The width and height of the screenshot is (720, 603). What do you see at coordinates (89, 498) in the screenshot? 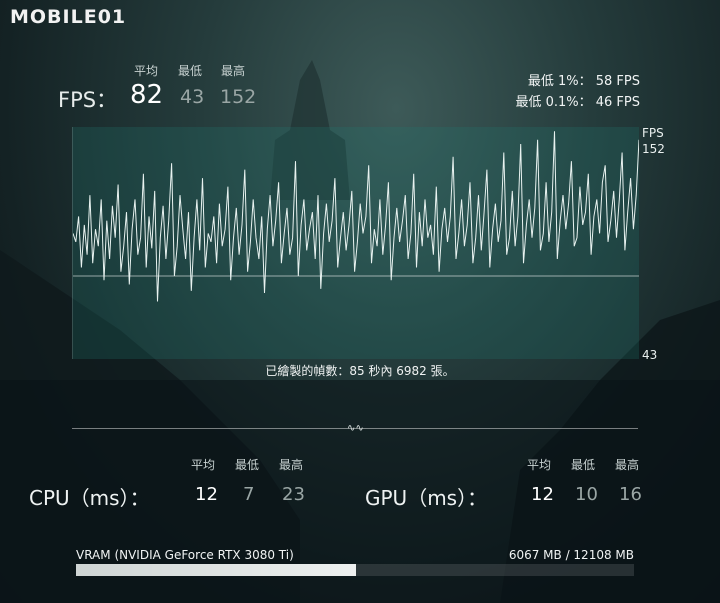
I see `cpu-label: CPU（ms）：` at bounding box center [89, 498].